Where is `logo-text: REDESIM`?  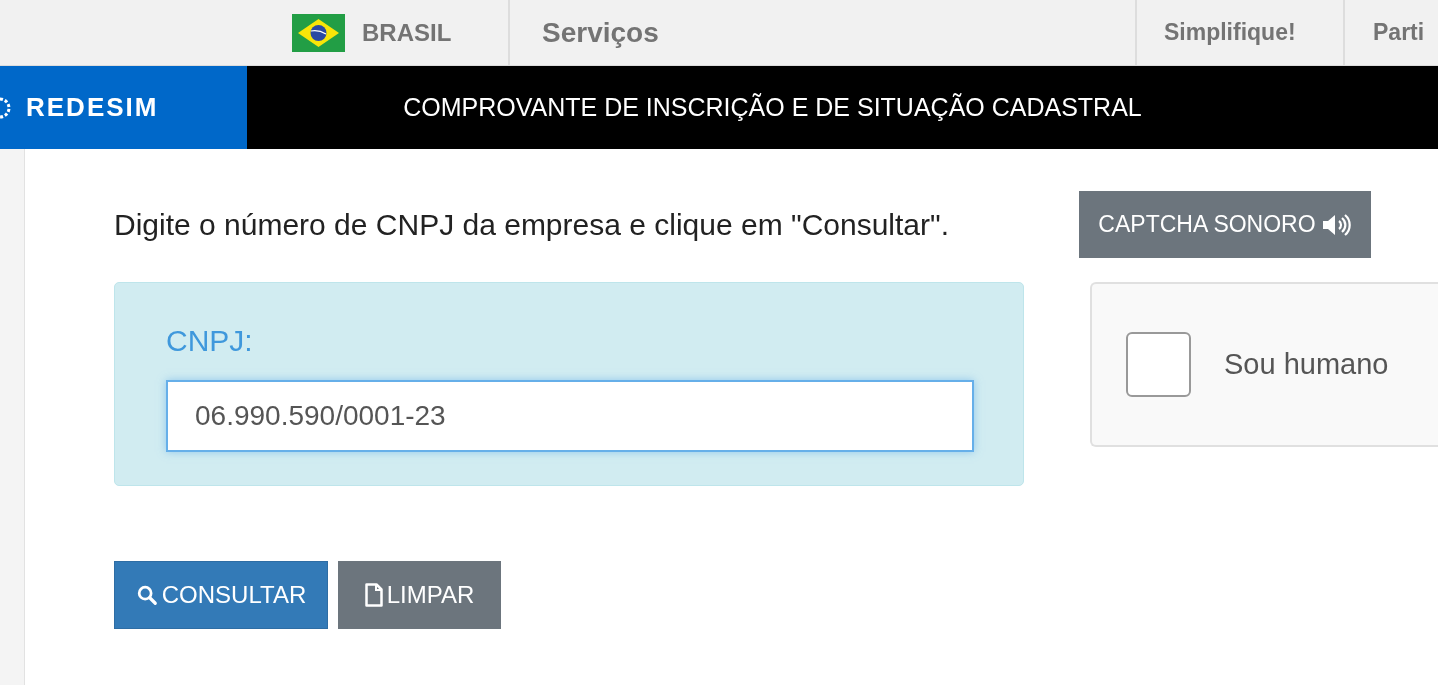
logo-text: REDESIM is located at coordinates (92, 107).